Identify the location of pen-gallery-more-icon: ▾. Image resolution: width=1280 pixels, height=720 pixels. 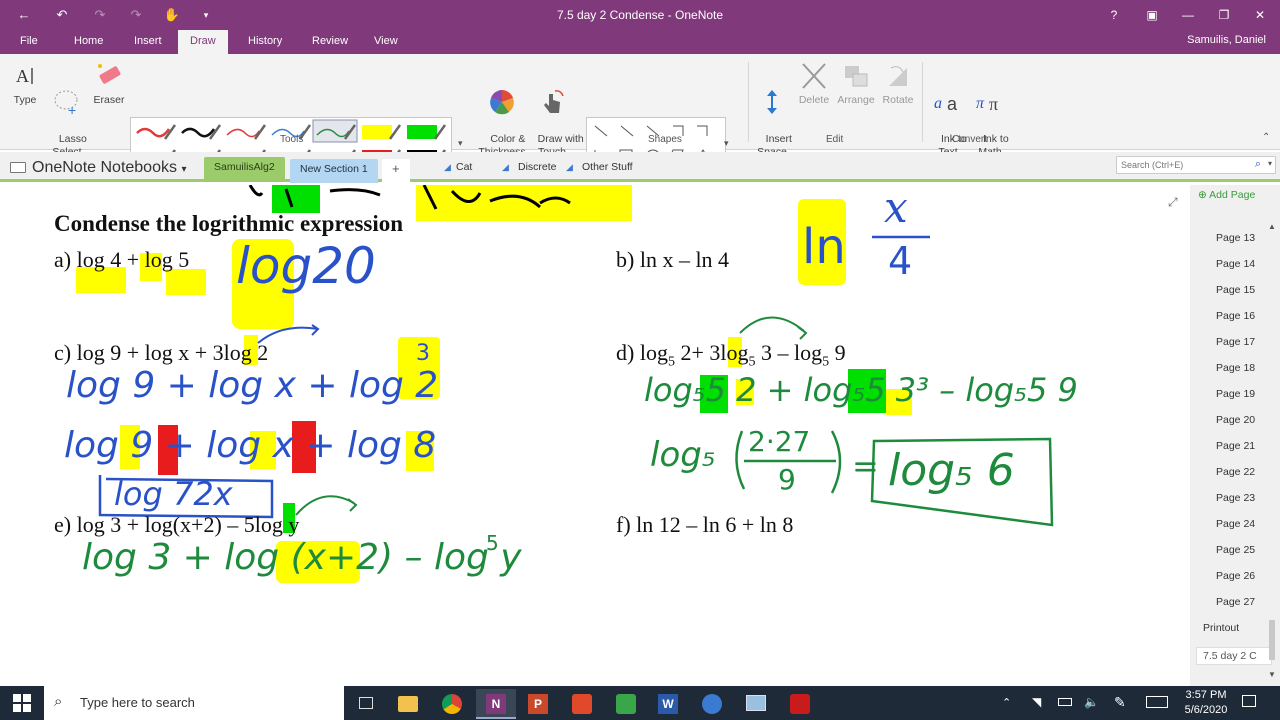
(460, 143).